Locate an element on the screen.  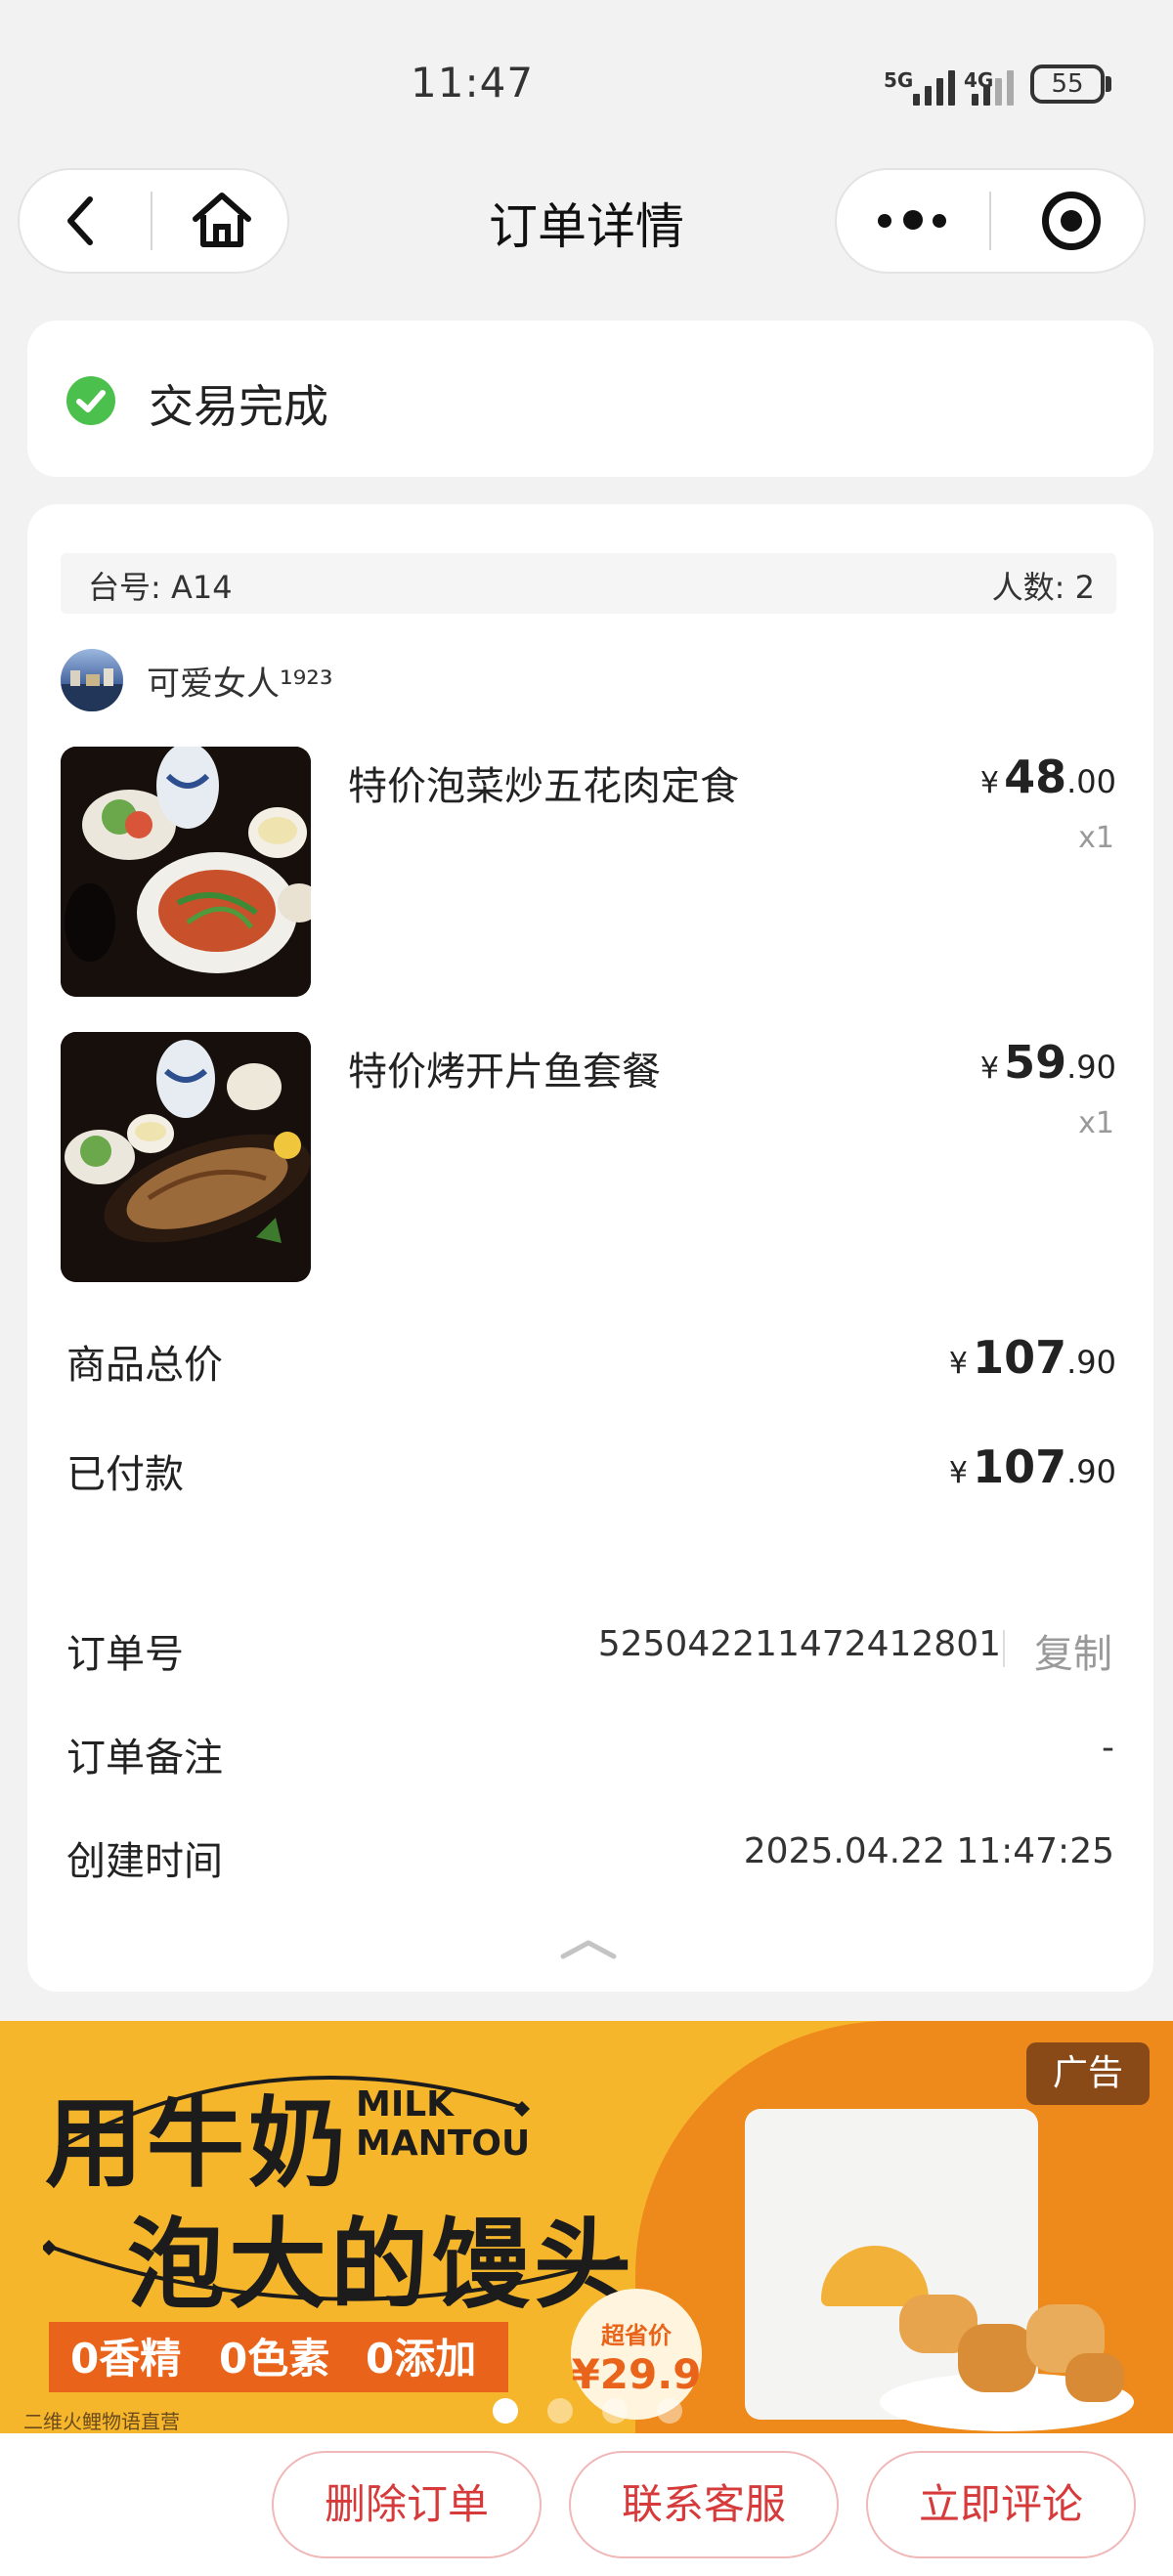
user-name: 可爱女人¹⁹²³ is located at coordinates (240, 684).